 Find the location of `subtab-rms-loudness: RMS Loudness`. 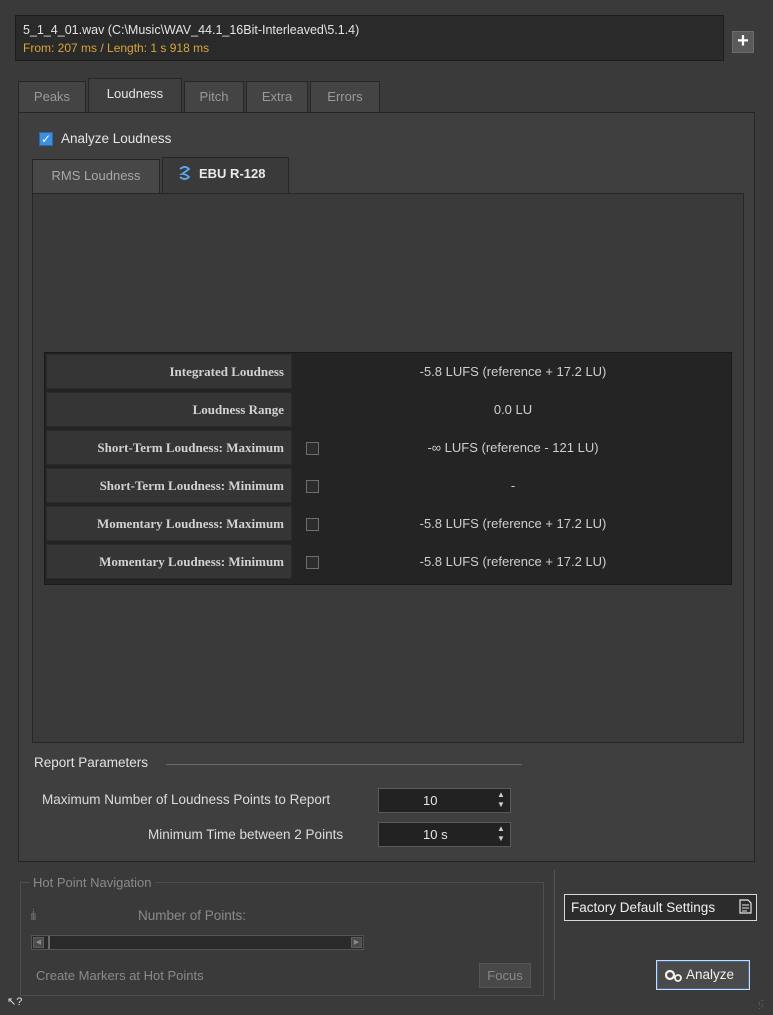

subtab-rms-loudness: RMS Loudness is located at coordinates (96, 176).